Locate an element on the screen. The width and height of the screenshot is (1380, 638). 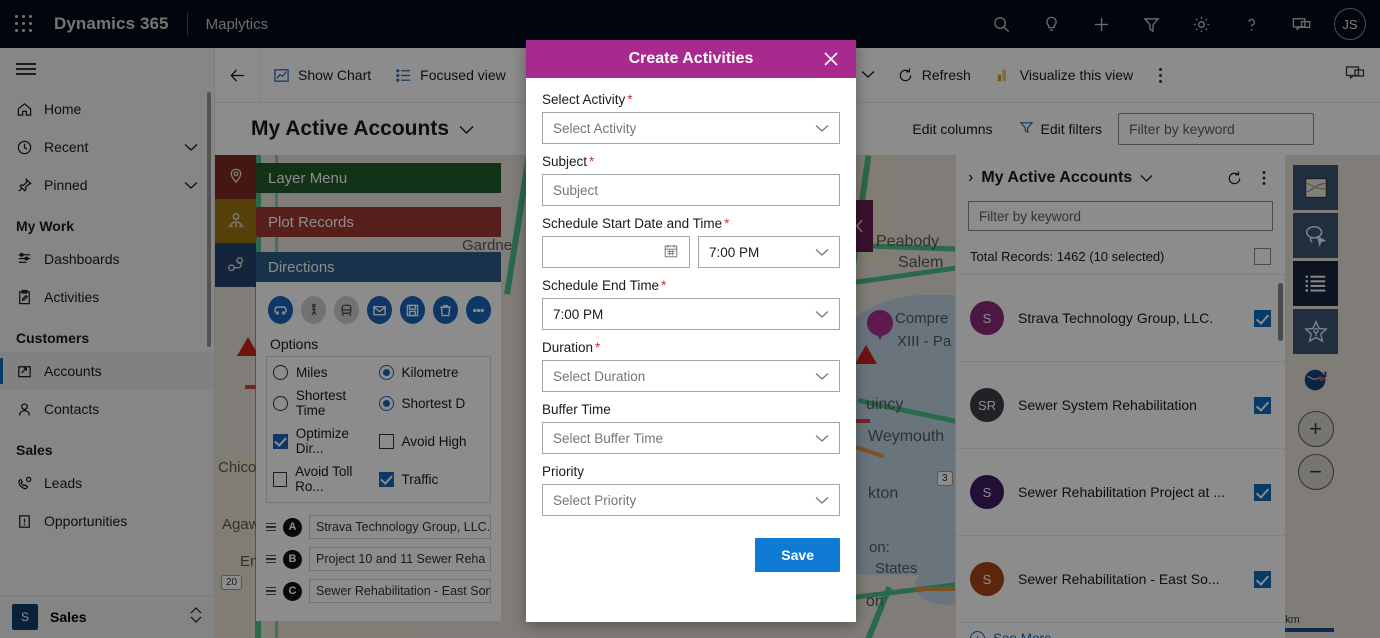
priority-label: Priority is located at coordinates (691, 471).